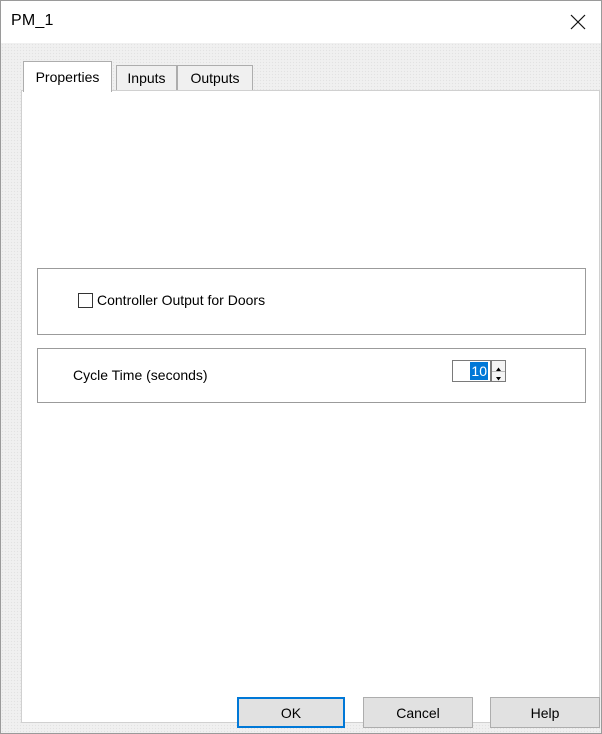 This screenshot has width=602, height=734. What do you see at coordinates (301, 22) in the screenshot?
I see `title-bar: PM_1` at bounding box center [301, 22].